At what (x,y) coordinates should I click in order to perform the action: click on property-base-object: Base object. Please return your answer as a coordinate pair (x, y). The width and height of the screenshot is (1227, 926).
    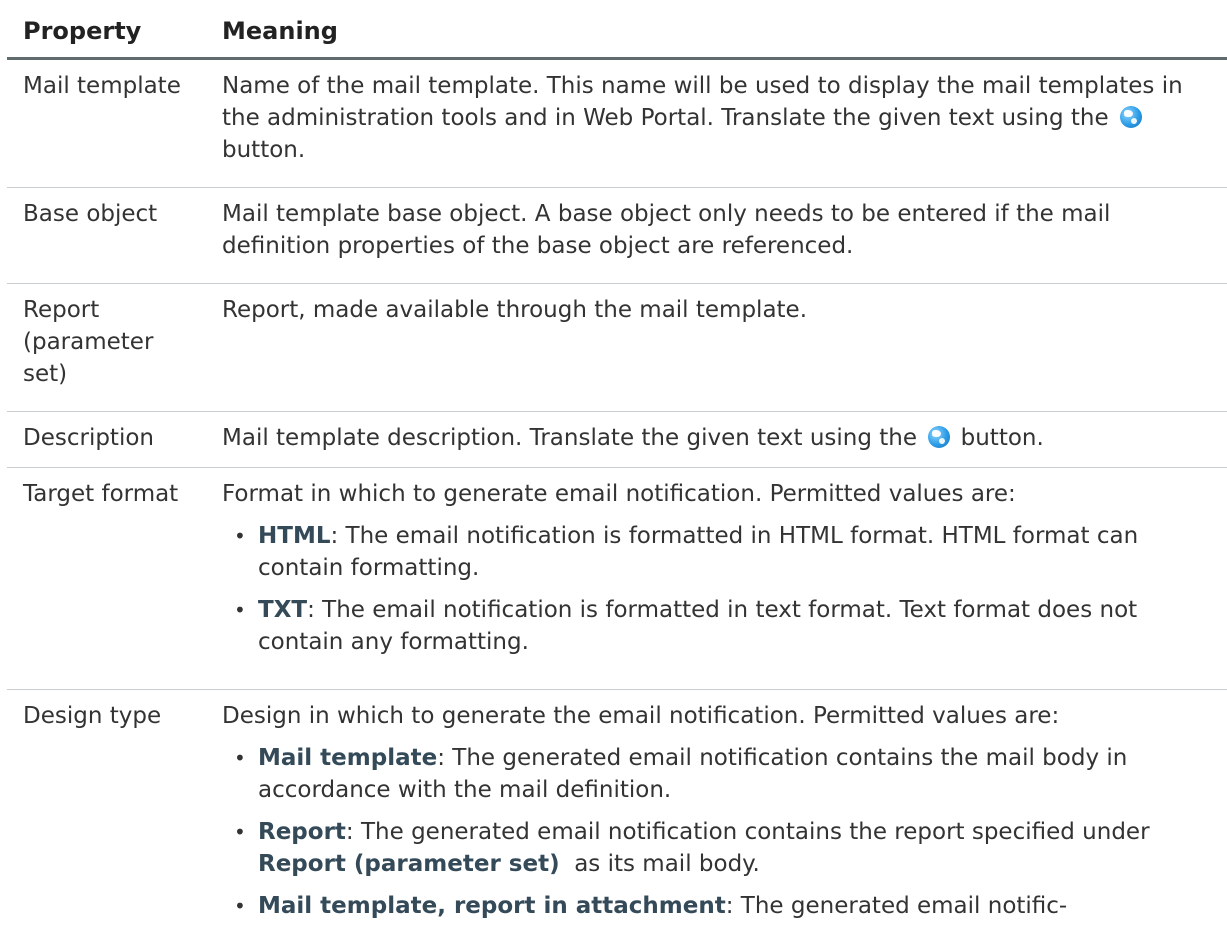
    Looking at the image, I should click on (90, 214).